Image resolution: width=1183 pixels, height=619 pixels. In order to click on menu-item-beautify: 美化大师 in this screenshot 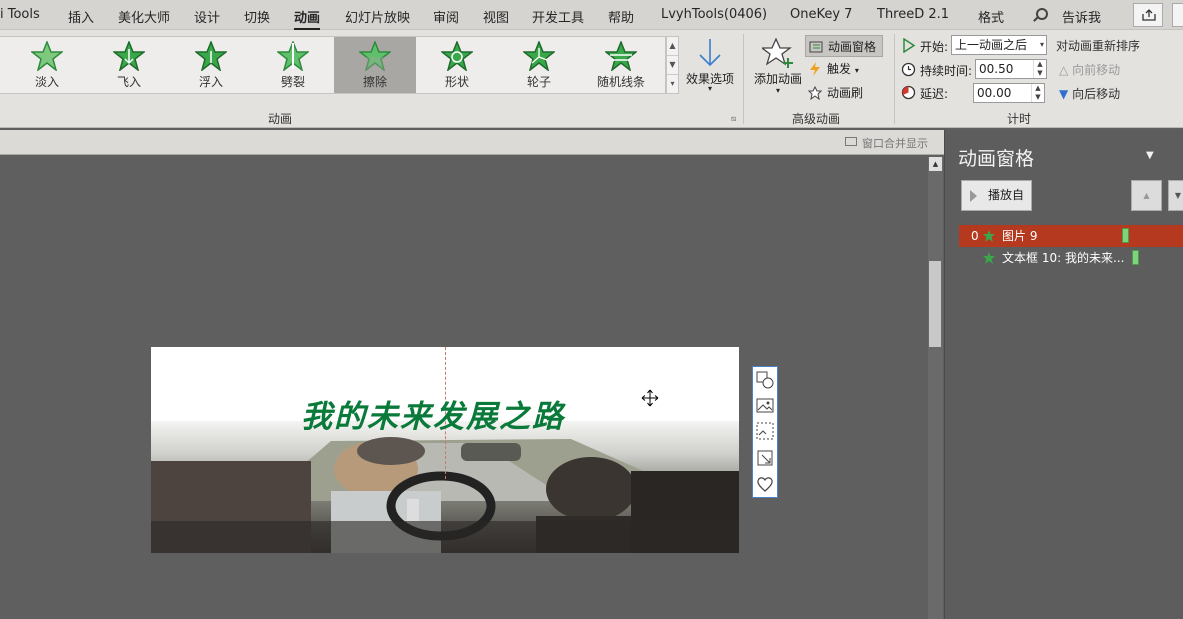, I will do `click(144, 16)`.